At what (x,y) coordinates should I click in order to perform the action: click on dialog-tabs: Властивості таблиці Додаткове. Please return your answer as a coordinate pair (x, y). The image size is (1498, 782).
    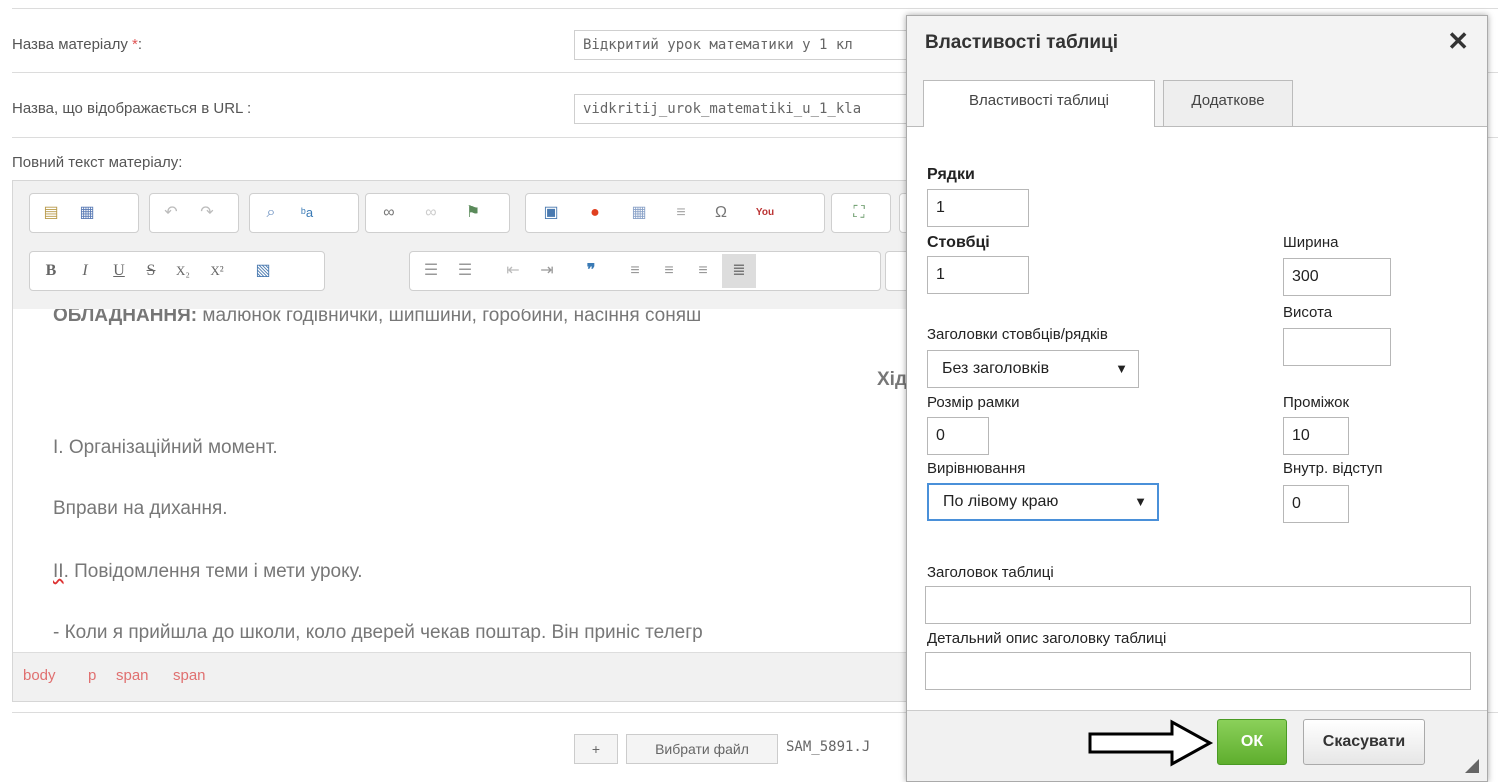
    Looking at the image, I should click on (1197, 99).